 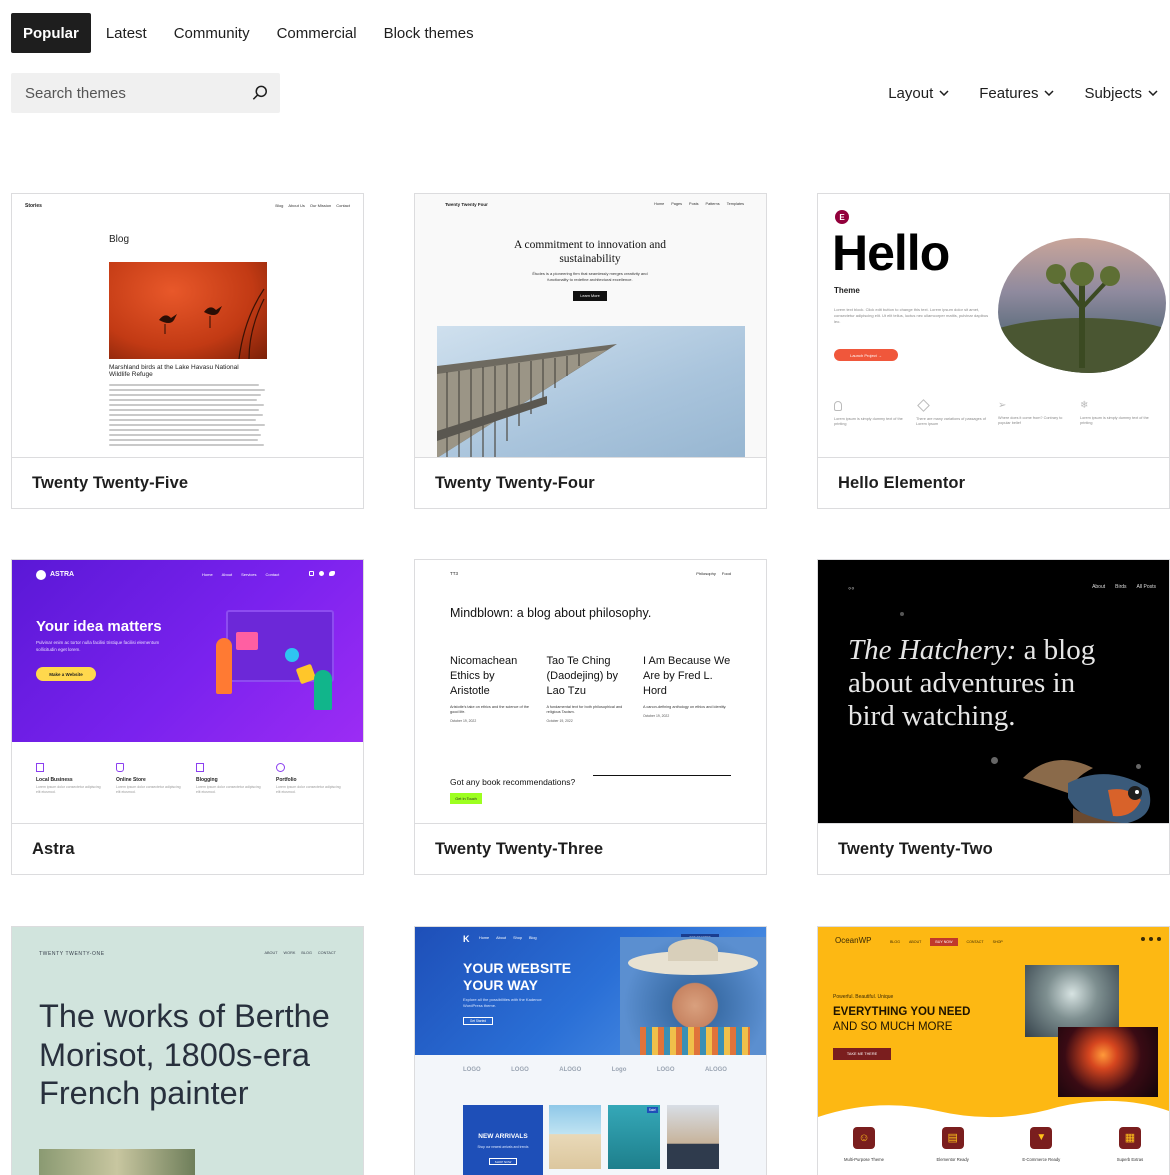 I want to click on search-input, so click(x=123, y=93).